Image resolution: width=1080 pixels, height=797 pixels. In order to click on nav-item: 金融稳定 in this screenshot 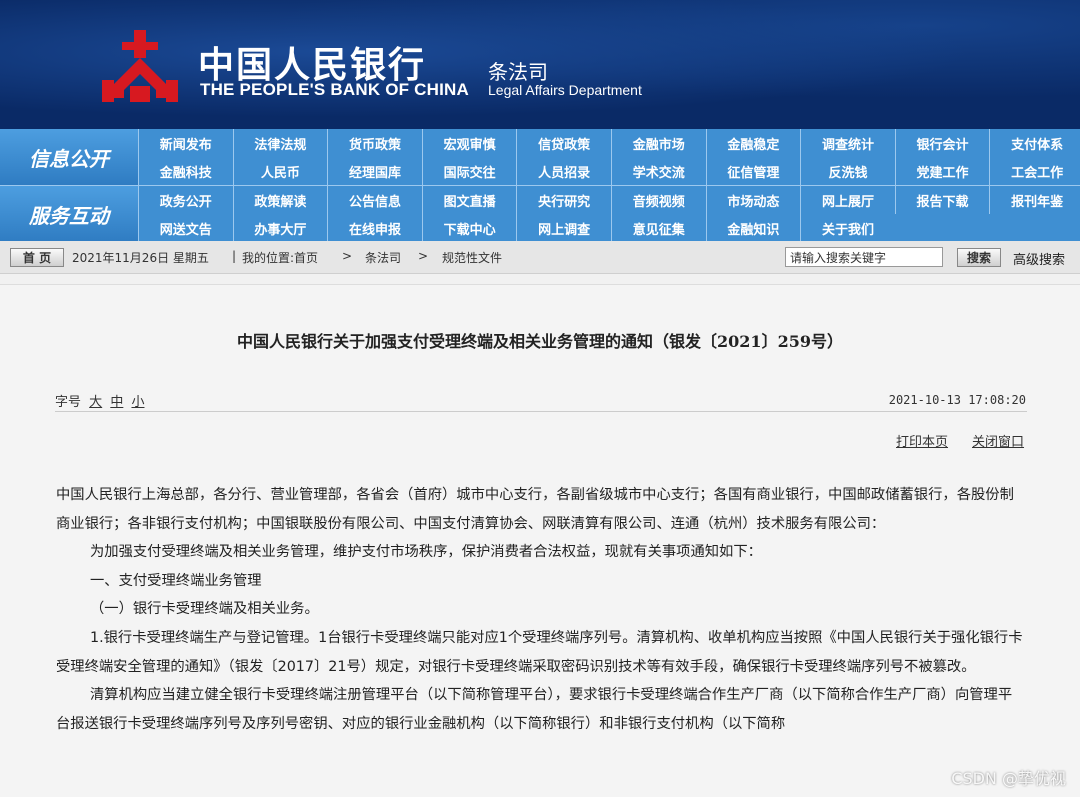, I will do `click(753, 143)`.